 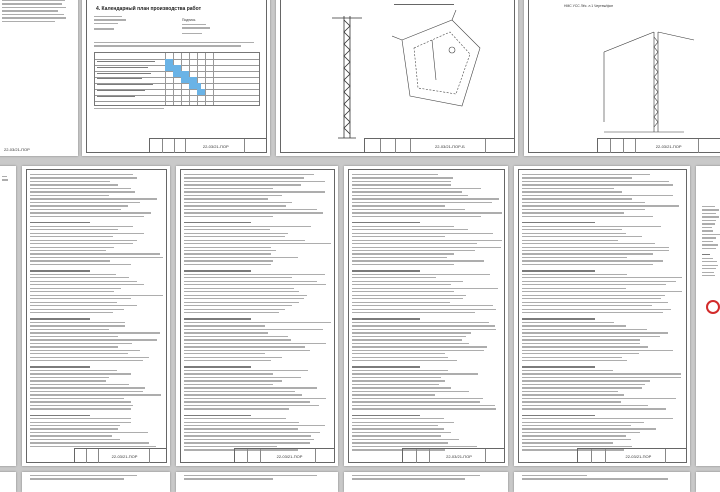 What do you see at coordinates (347, 77) in the screenshot?
I see `crane-drawing` at bounding box center [347, 77].